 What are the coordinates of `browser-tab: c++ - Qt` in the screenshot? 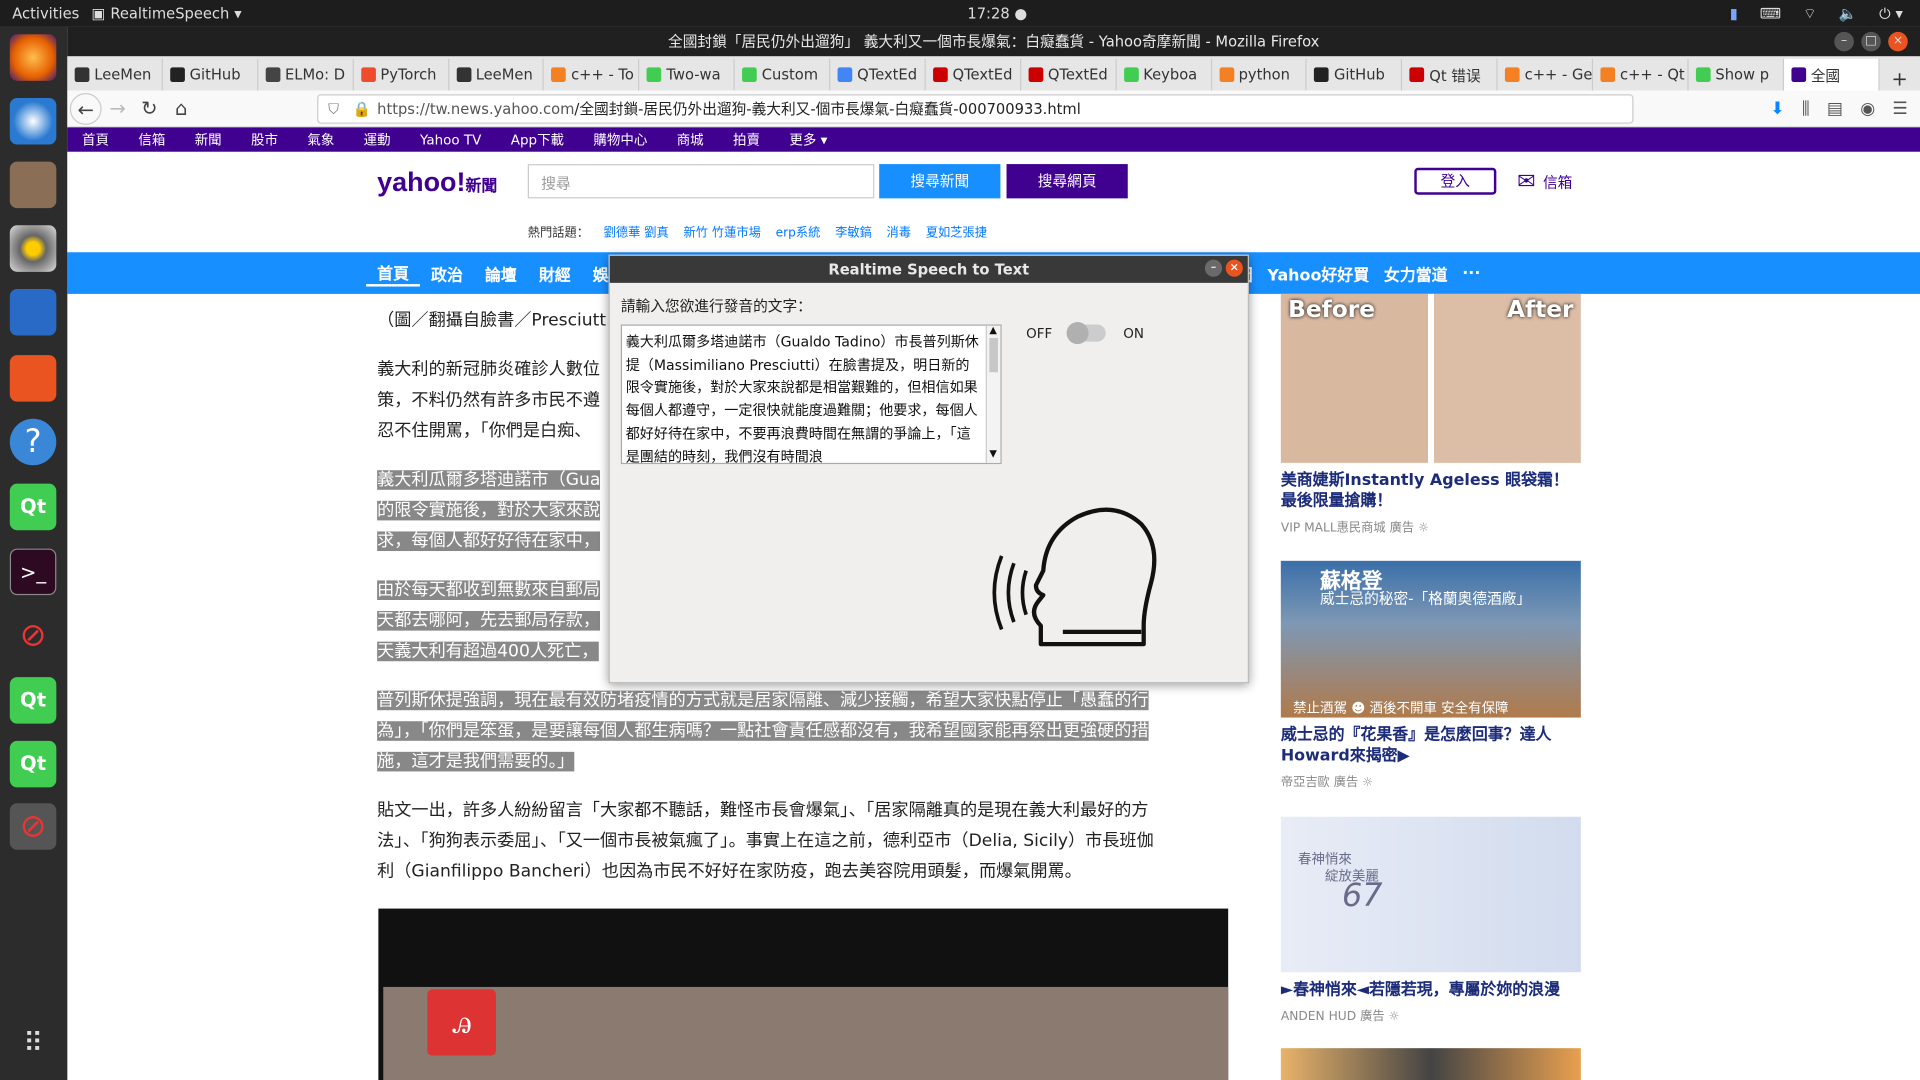 It's located at (1641, 74).